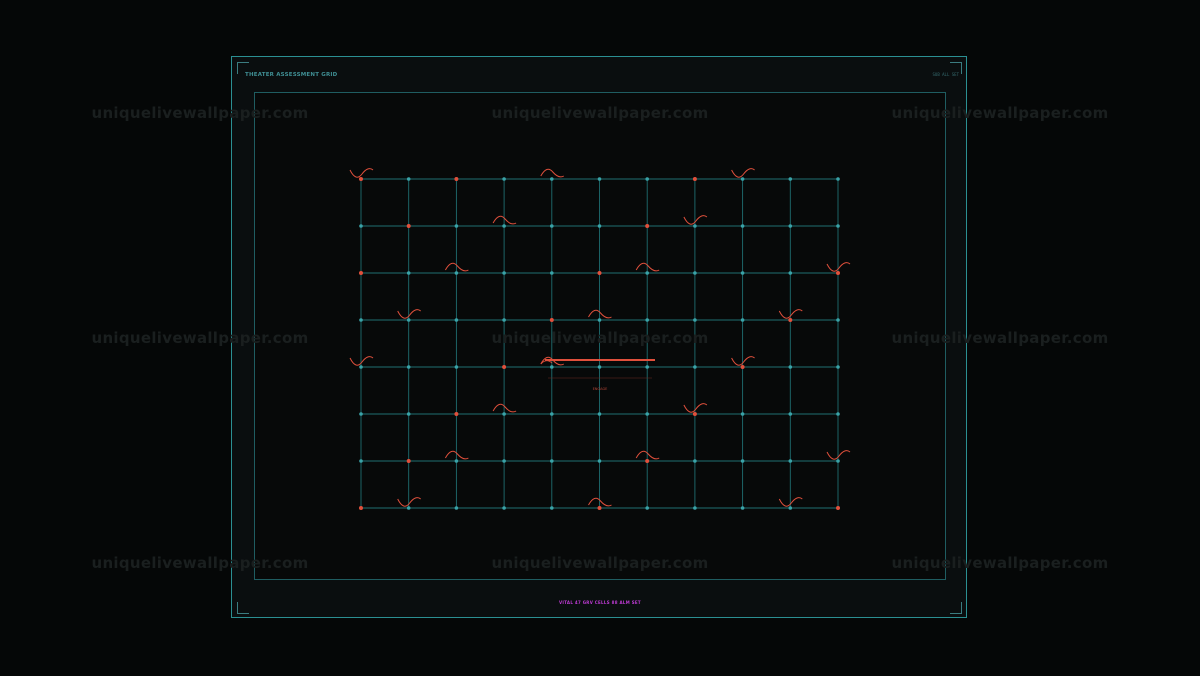  I want to click on grid-center-label: ENGAGE, so click(600, 389).